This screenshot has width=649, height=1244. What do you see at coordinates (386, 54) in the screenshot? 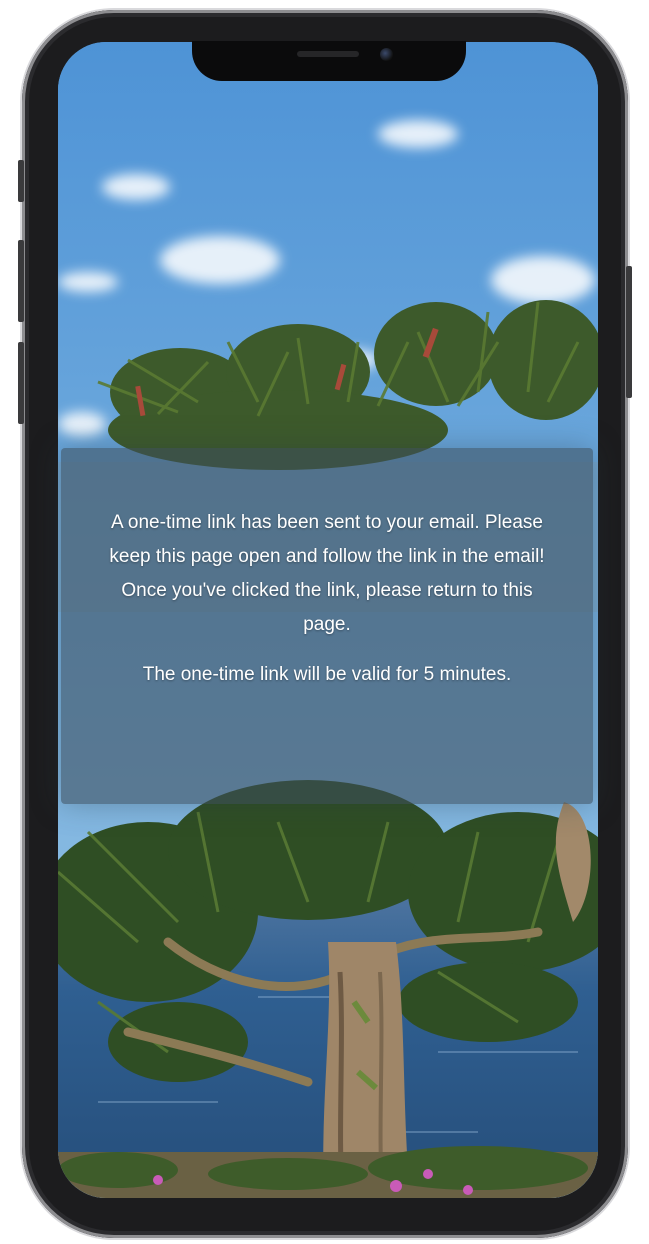
I see `camera-icon` at bounding box center [386, 54].